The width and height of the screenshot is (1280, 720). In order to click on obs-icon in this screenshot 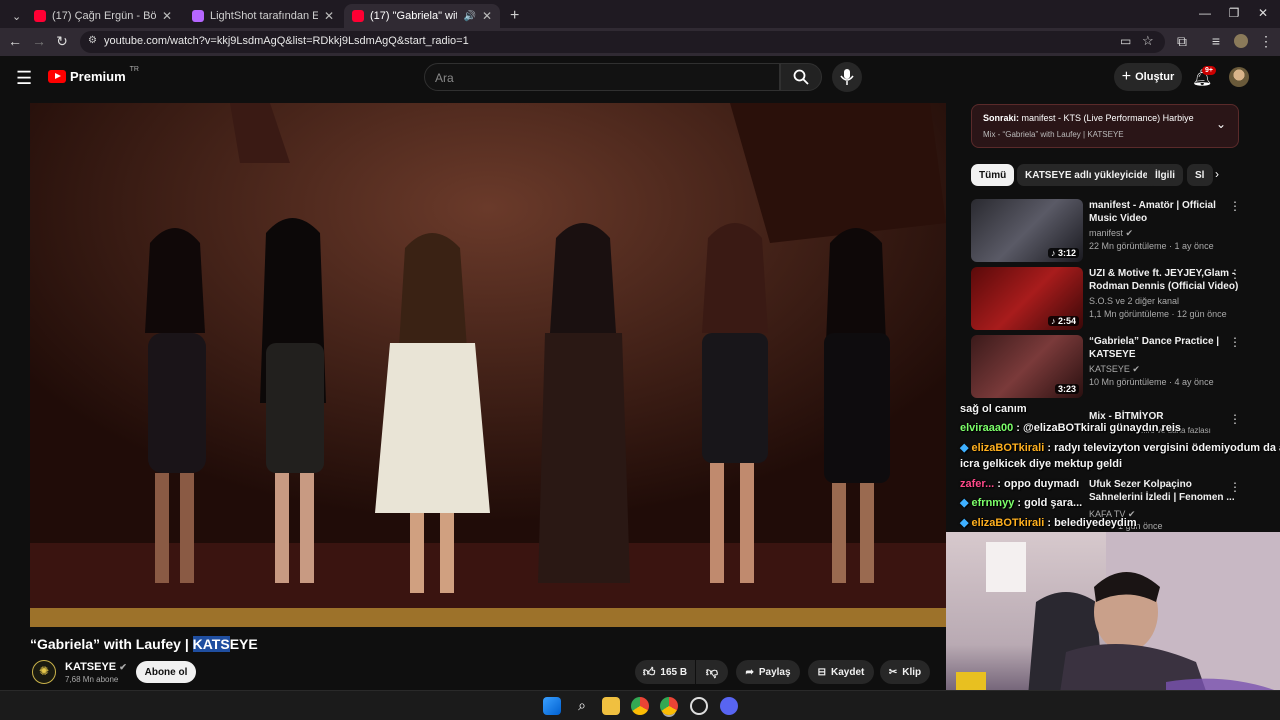, I will do `click(699, 706)`.